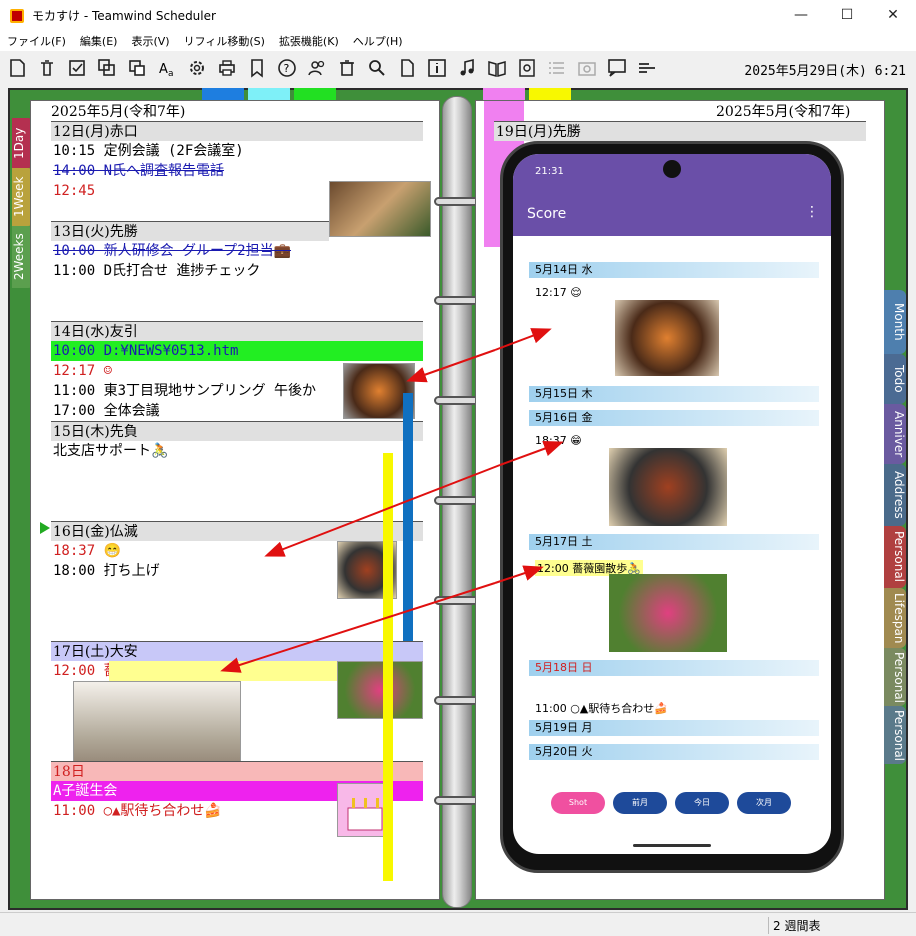 This screenshot has height=936, width=916. What do you see at coordinates (895, 618) in the screenshot?
I see `tab-lifespan: Lifespan` at bounding box center [895, 618].